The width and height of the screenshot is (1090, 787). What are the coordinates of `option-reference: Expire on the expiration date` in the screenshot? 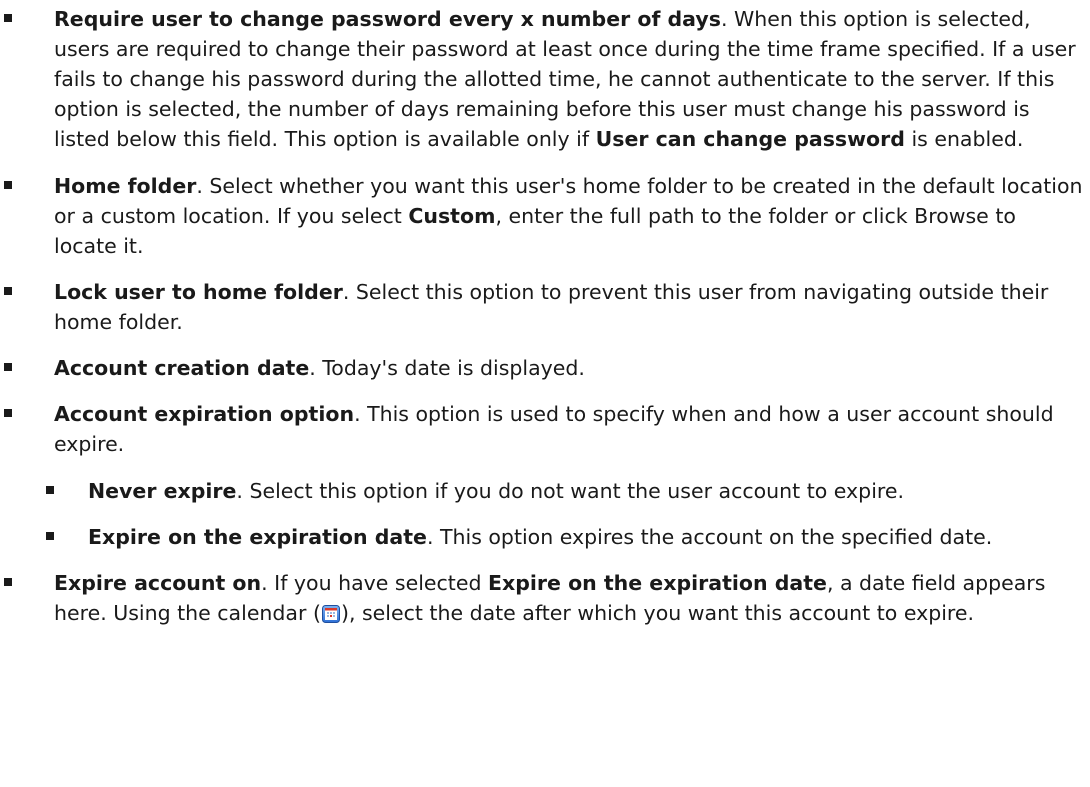 It's located at (657, 583).